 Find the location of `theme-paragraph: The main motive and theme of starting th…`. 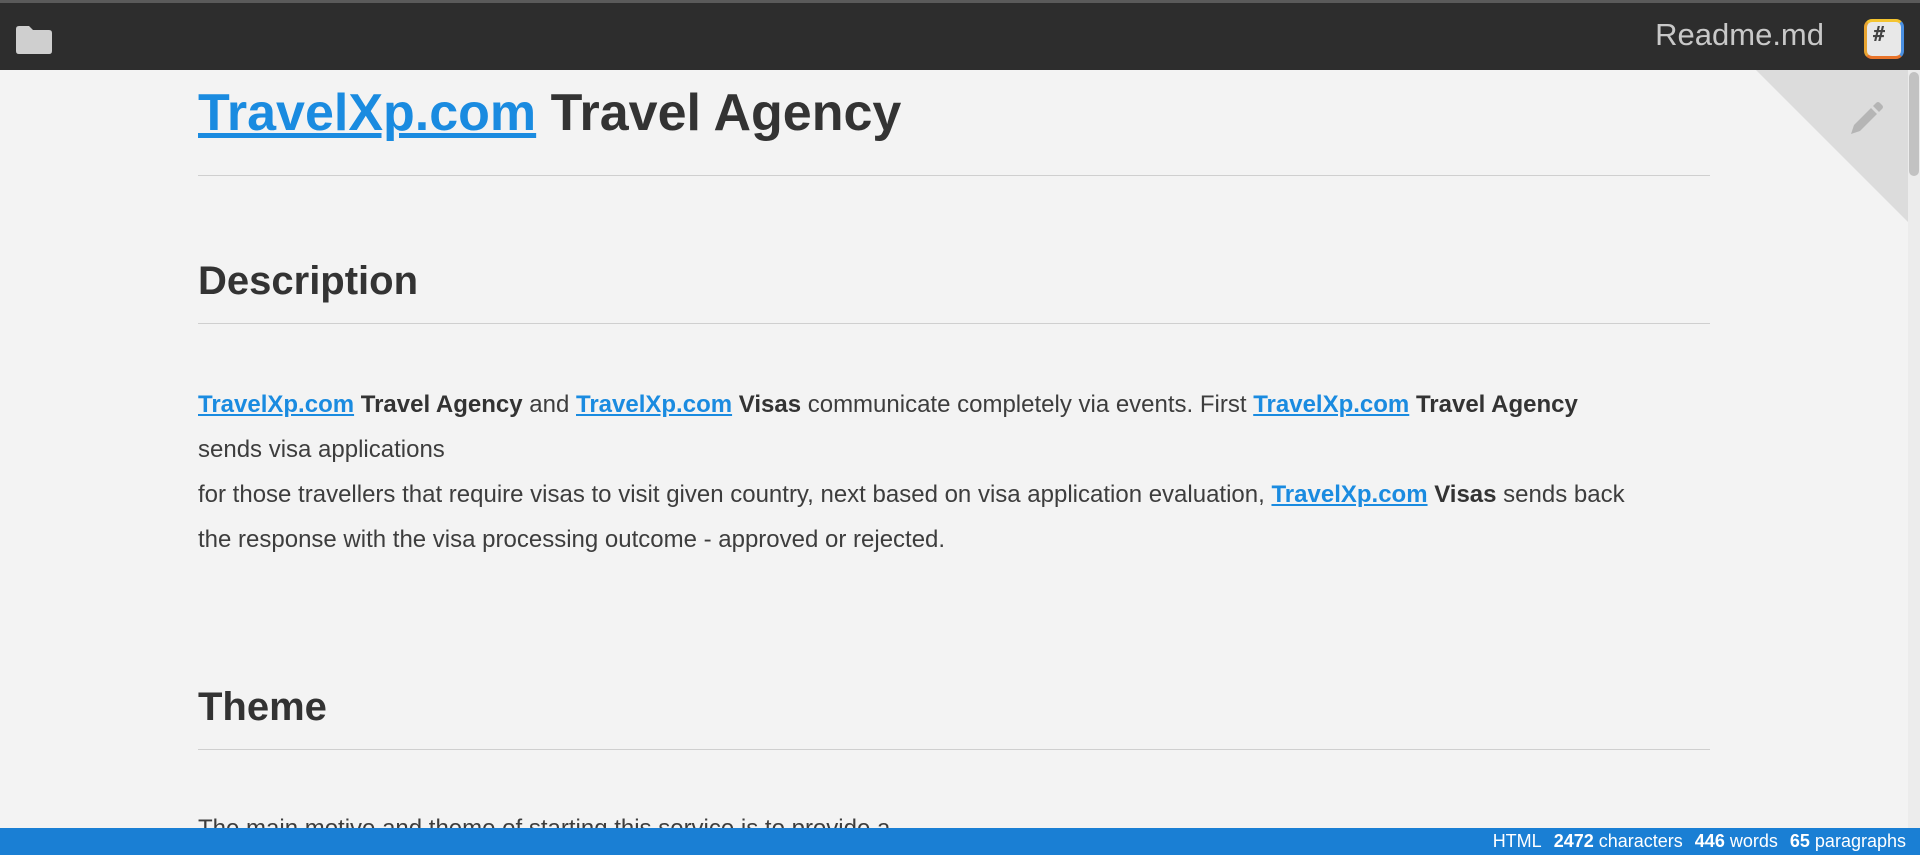

theme-paragraph: The main motive and theme of starting th… is located at coordinates (954, 817).